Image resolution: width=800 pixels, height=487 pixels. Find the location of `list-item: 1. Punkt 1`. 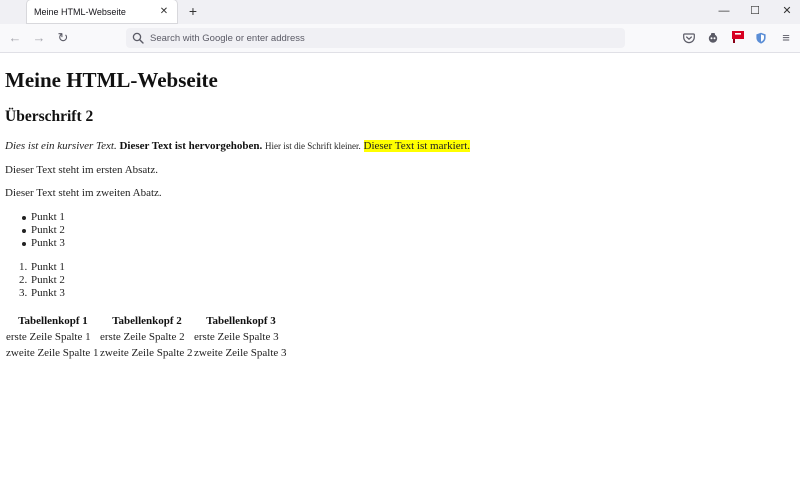

list-item: 1. Punkt 1 is located at coordinates (42, 267).